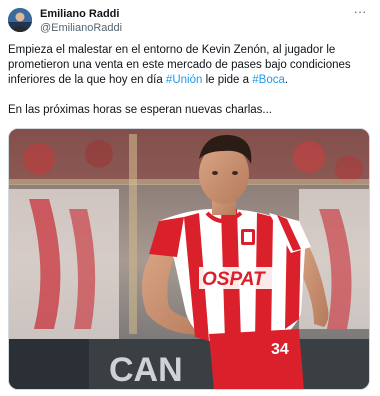 The width and height of the screenshot is (380, 396). Describe the element at coordinates (227, 80) in the screenshot. I see `tweet-text-part: le pide a` at that location.